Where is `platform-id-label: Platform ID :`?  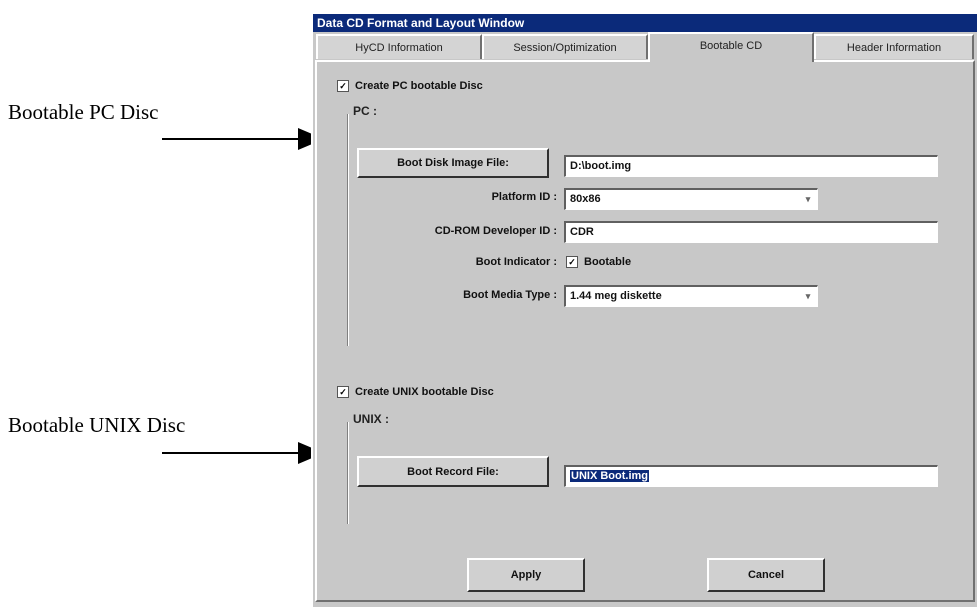
platform-id-label: Platform ID : is located at coordinates (524, 197).